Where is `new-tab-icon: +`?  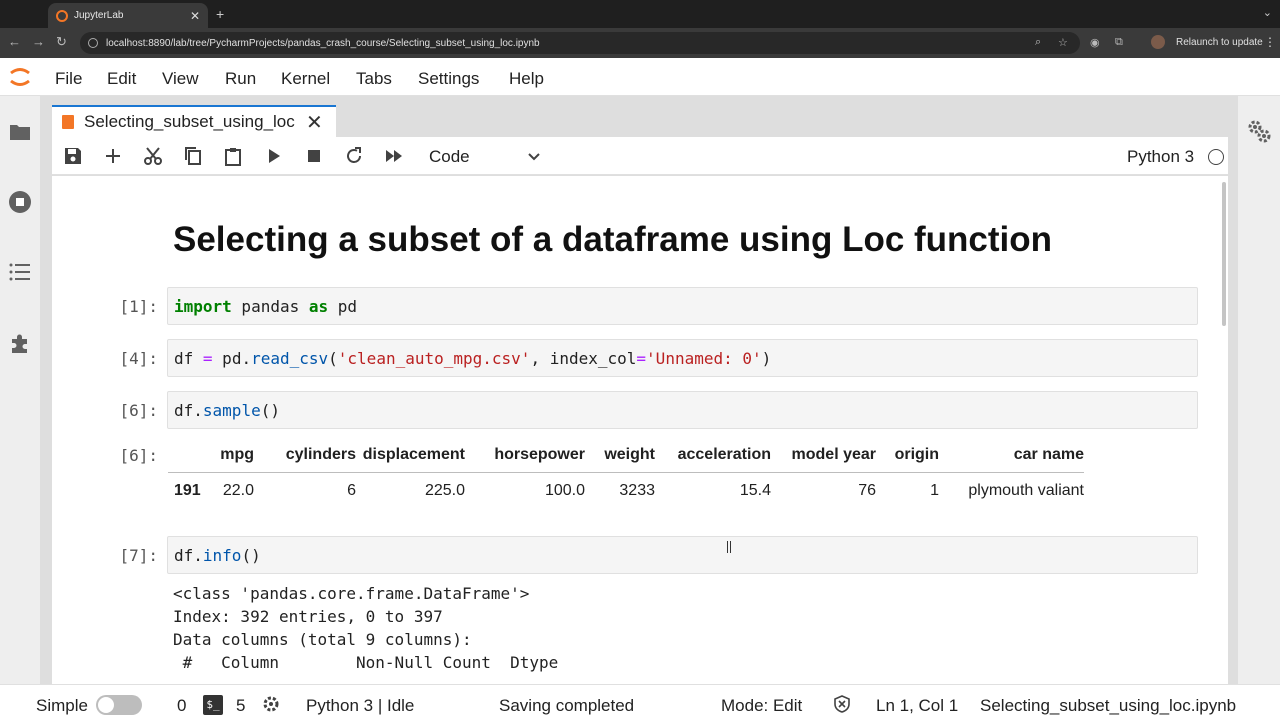 new-tab-icon: + is located at coordinates (220, 14).